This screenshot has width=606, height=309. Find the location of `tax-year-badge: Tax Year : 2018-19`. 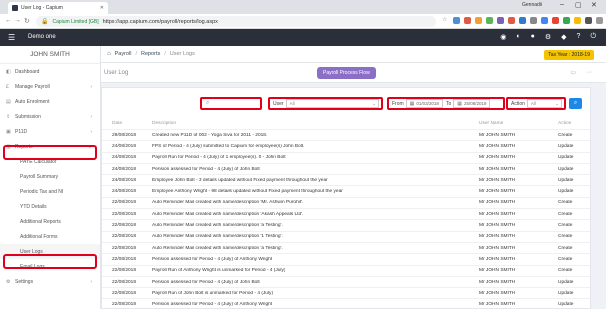

tax-year-badge: Tax Year : 2018-19 is located at coordinates (569, 55).